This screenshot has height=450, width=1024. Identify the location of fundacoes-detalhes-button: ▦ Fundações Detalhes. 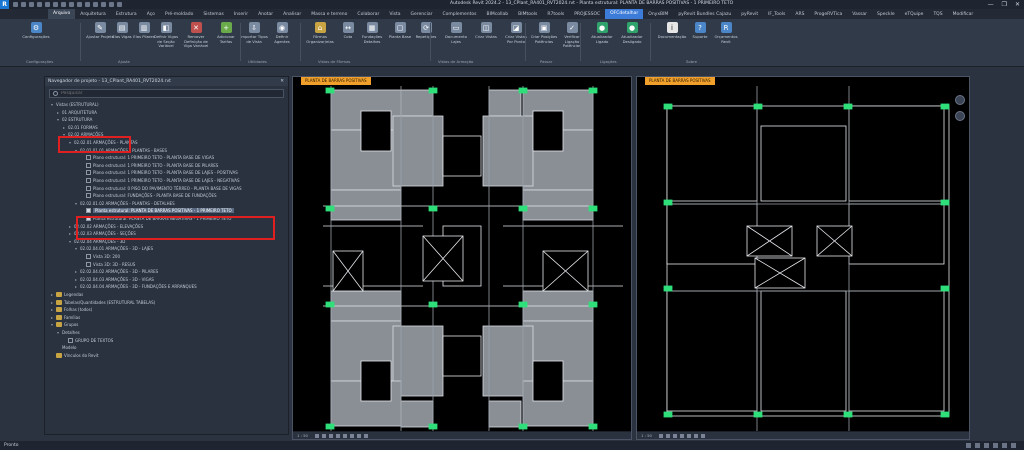
(372, 40).